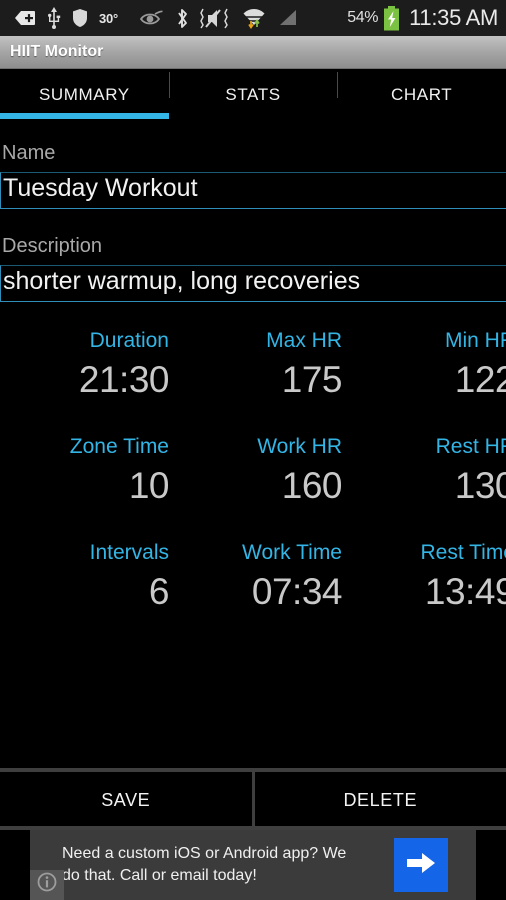  What do you see at coordinates (215, 18) in the screenshot?
I see `mute-vibrate-icon` at bounding box center [215, 18].